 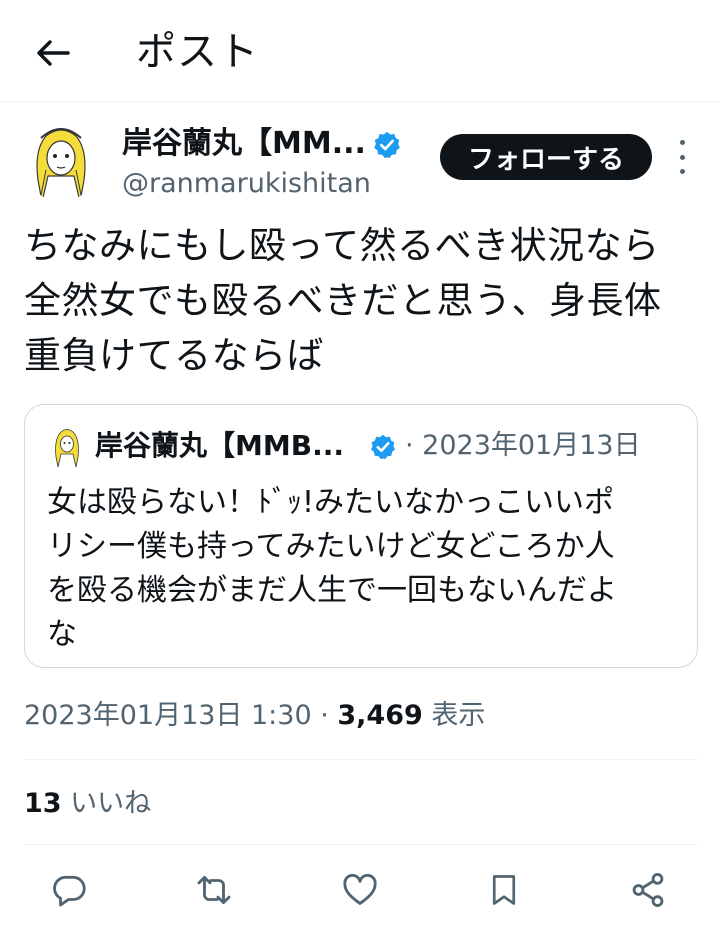 I want to click on retweet-button, so click(x=214, y=890).